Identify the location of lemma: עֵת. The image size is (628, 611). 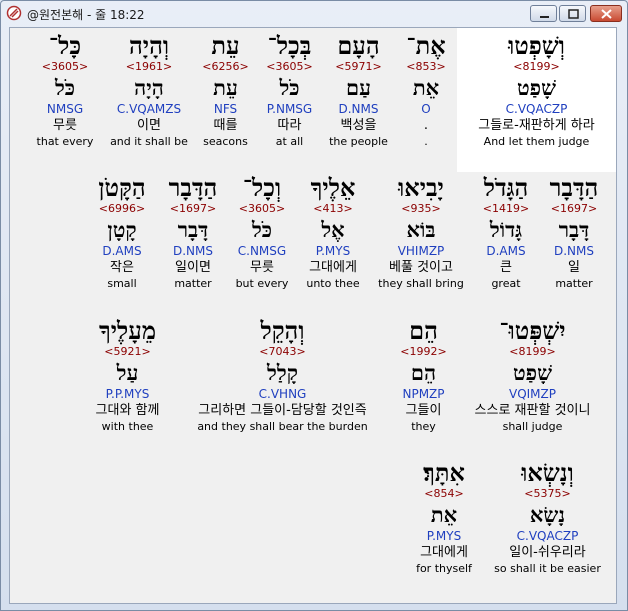
(225, 87).